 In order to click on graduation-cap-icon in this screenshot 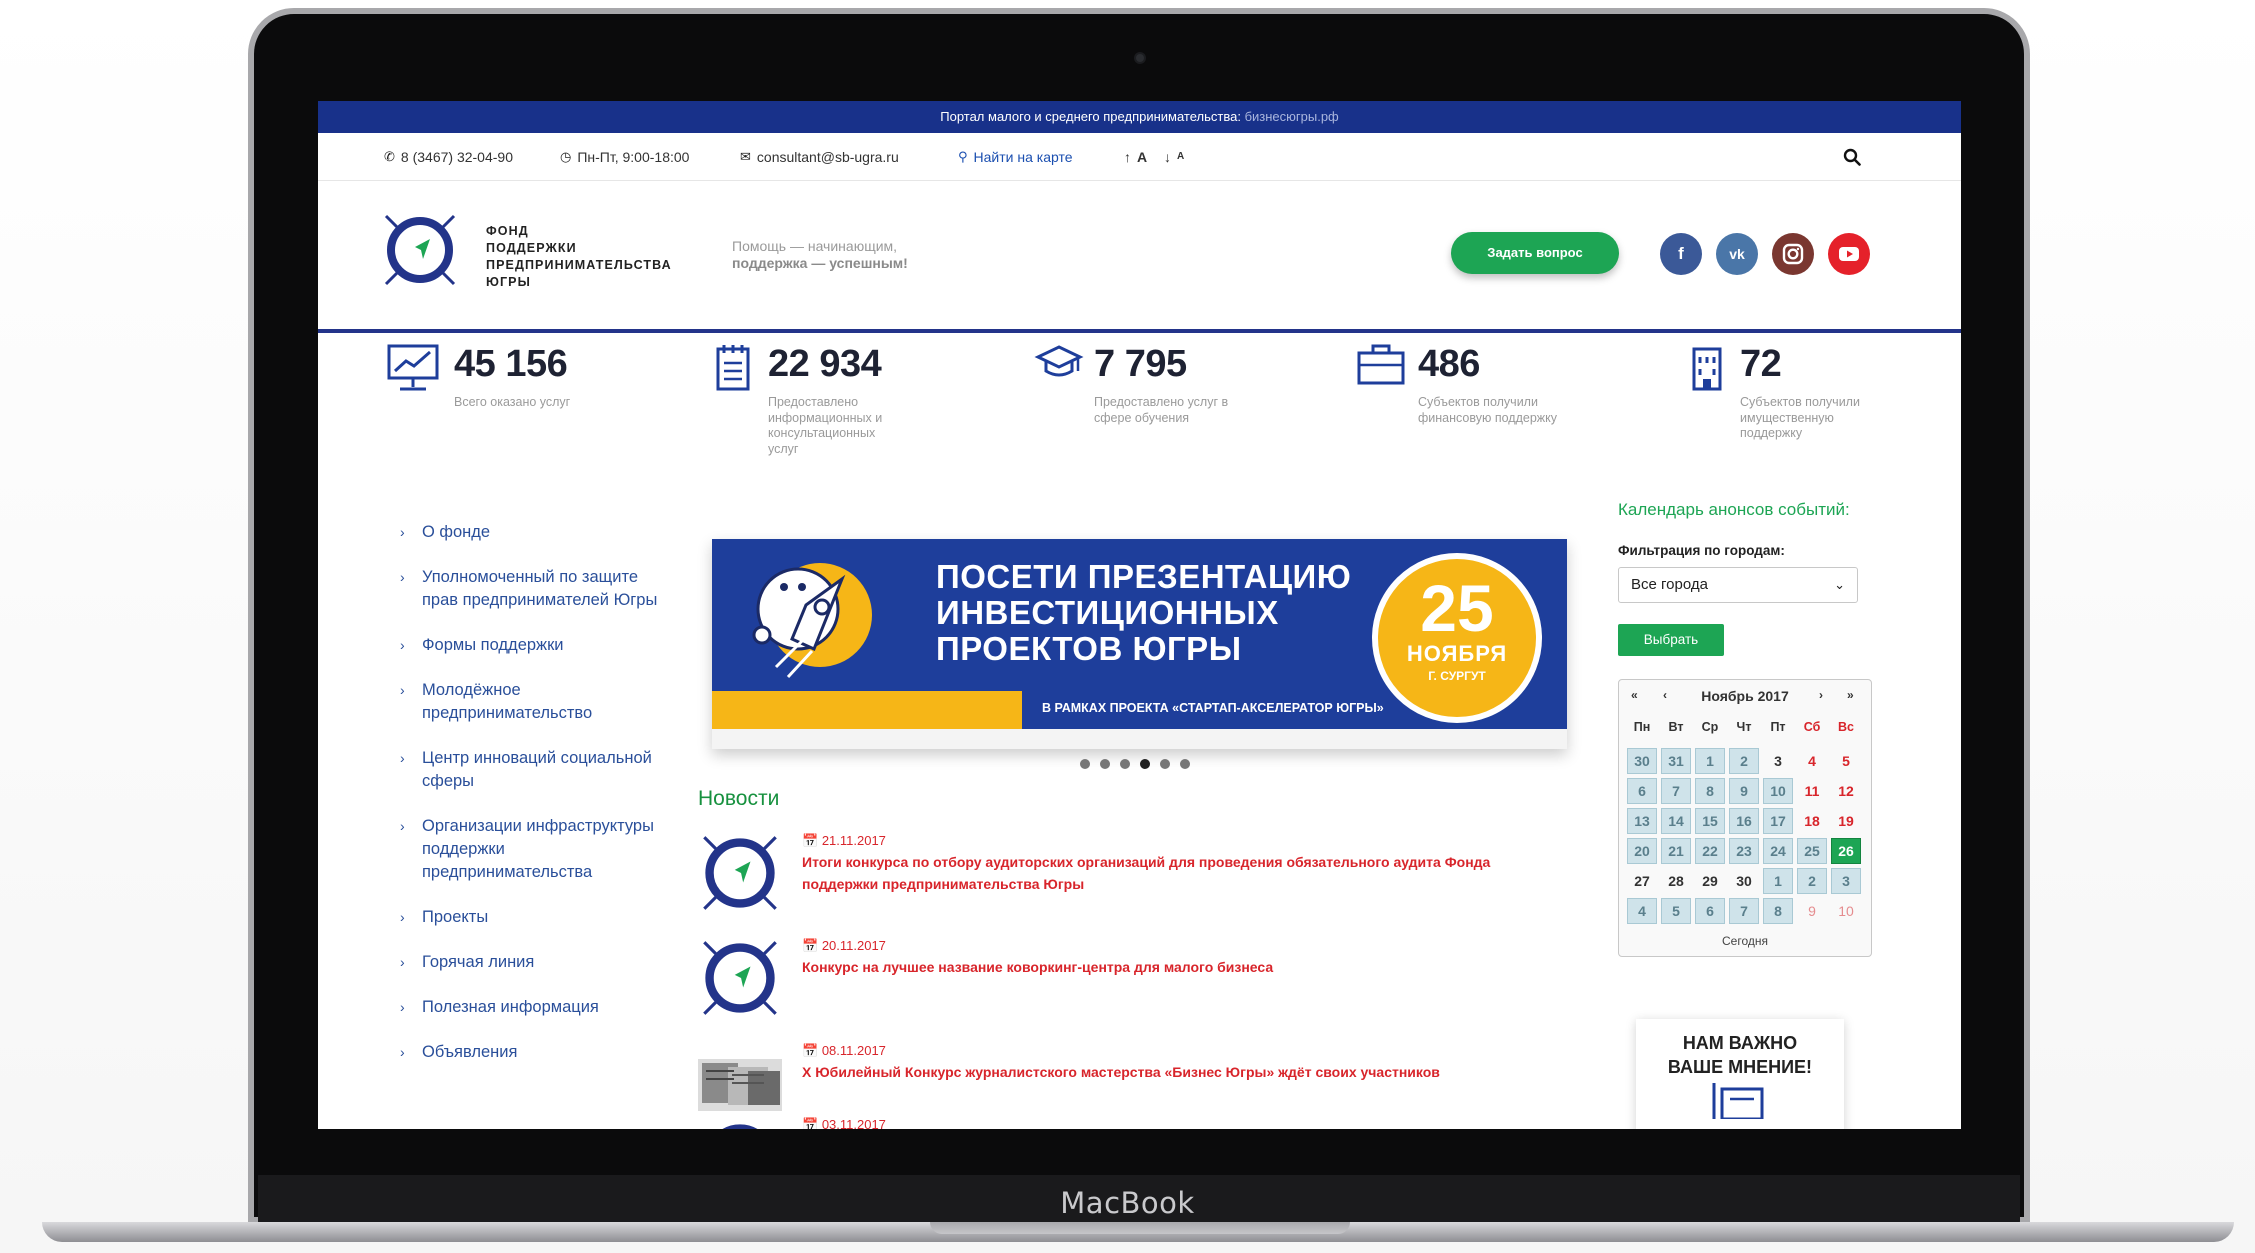, I will do `click(1059, 361)`.